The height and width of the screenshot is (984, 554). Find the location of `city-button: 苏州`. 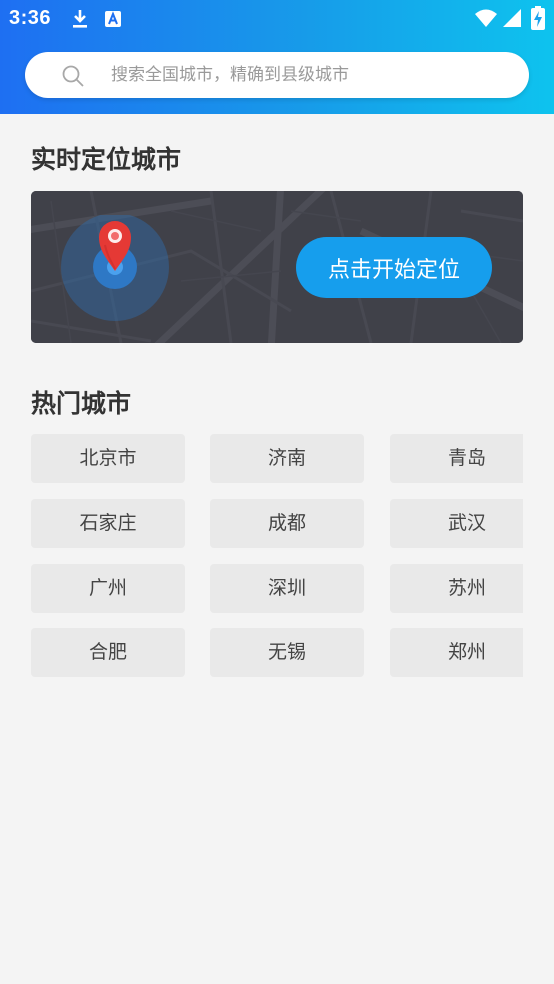

city-button: 苏州 is located at coordinates (456, 588).